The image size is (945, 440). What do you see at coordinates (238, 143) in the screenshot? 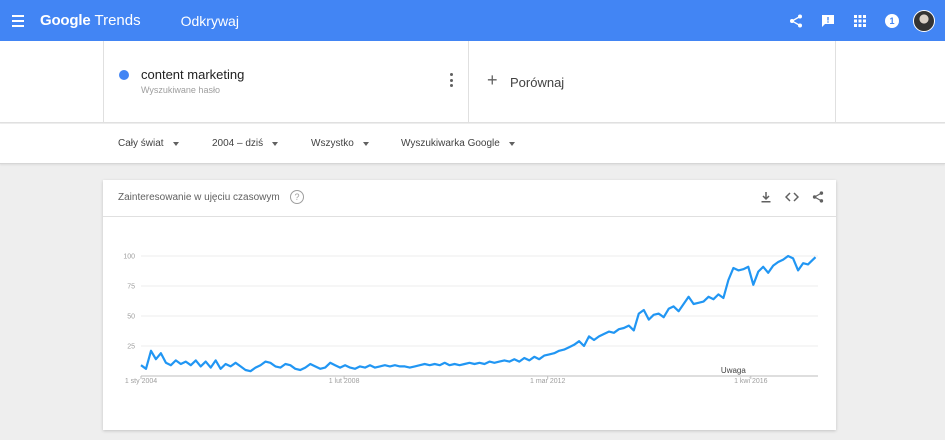
I see `time-filter-label: 2004 – dziś` at bounding box center [238, 143].